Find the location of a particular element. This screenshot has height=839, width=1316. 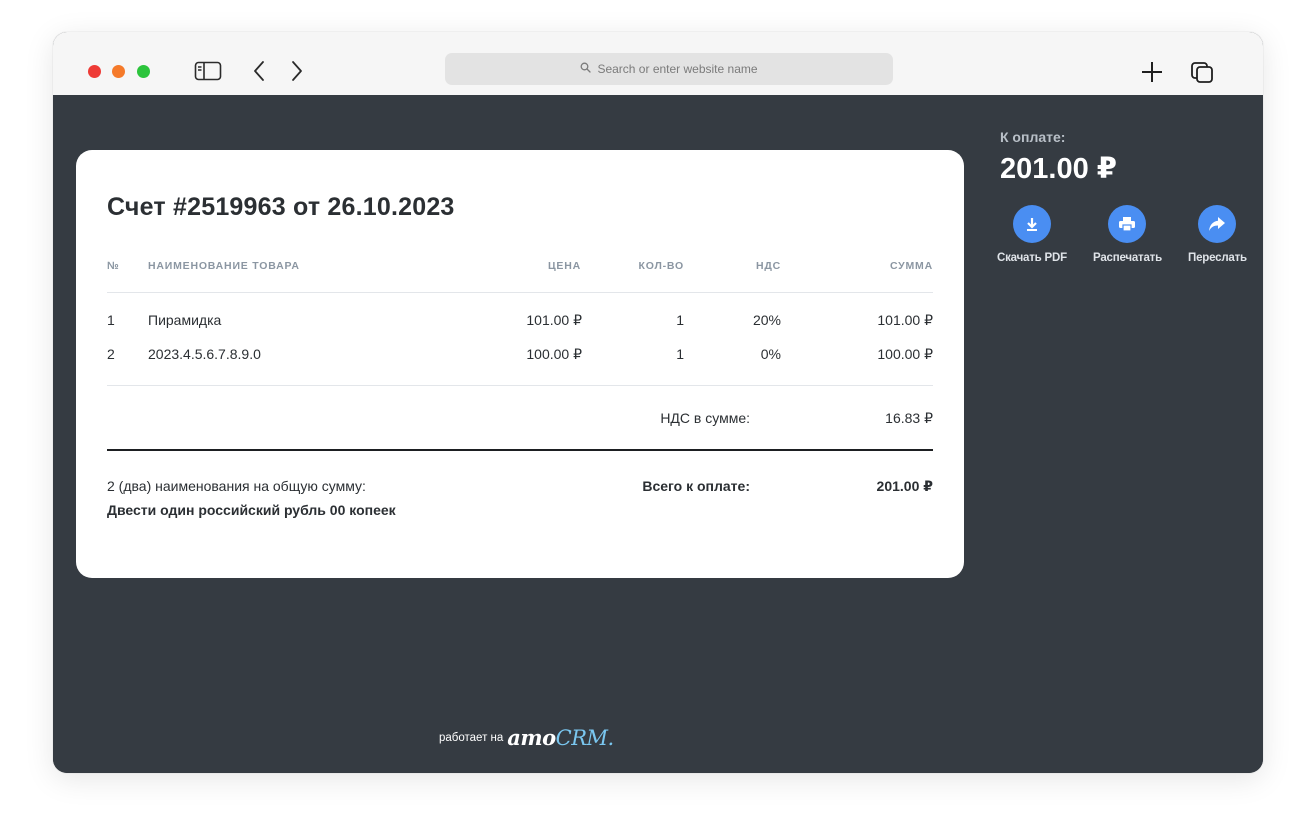

row-2-sum: 100.00 ₽ is located at coordinates (905, 354).